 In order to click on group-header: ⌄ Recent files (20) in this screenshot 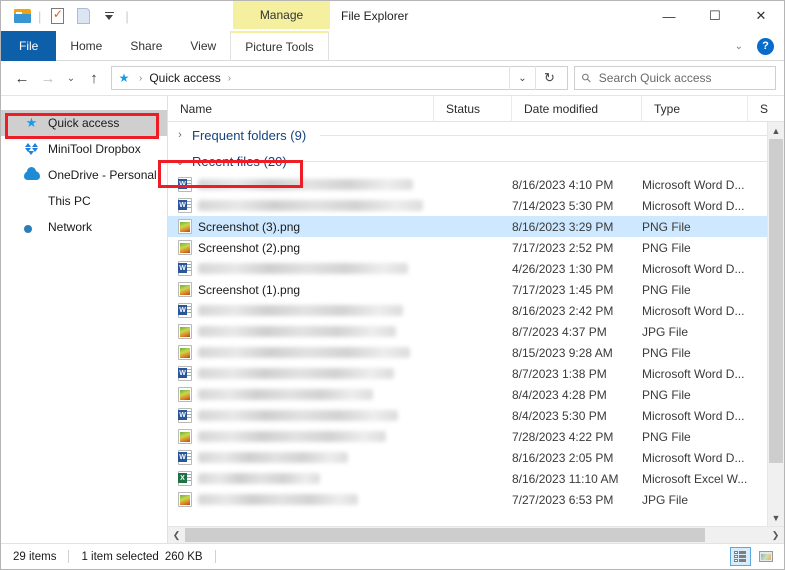, I will do `click(467, 161)`.